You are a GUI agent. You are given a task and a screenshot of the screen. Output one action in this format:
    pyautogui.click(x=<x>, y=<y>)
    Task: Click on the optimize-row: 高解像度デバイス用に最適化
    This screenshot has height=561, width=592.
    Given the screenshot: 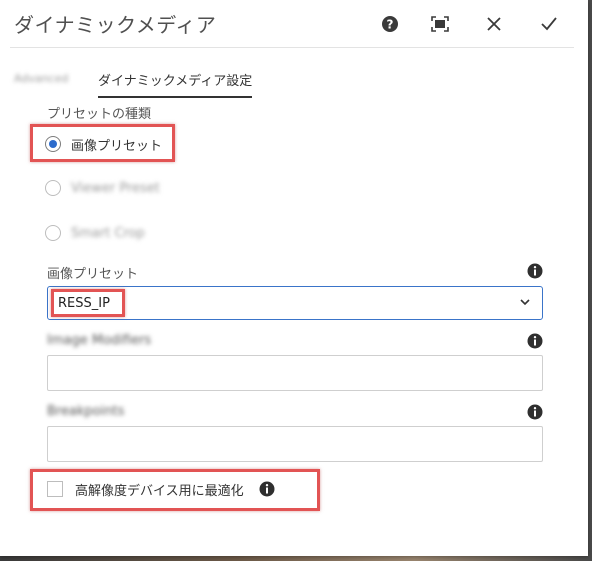 What is the action you would take?
    pyautogui.click(x=145, y=489)
    